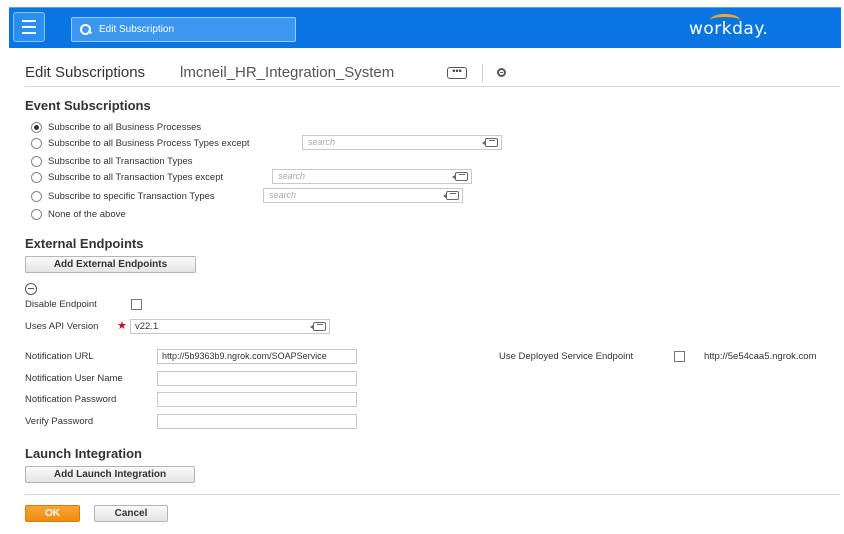 The height and width of the screenshot is (534, 844). What do you see at coordinates (287, 72) in the screenshot?
I see `page-subject: lmcneil_HR_Integration_System` at bounding box center [287, 72].